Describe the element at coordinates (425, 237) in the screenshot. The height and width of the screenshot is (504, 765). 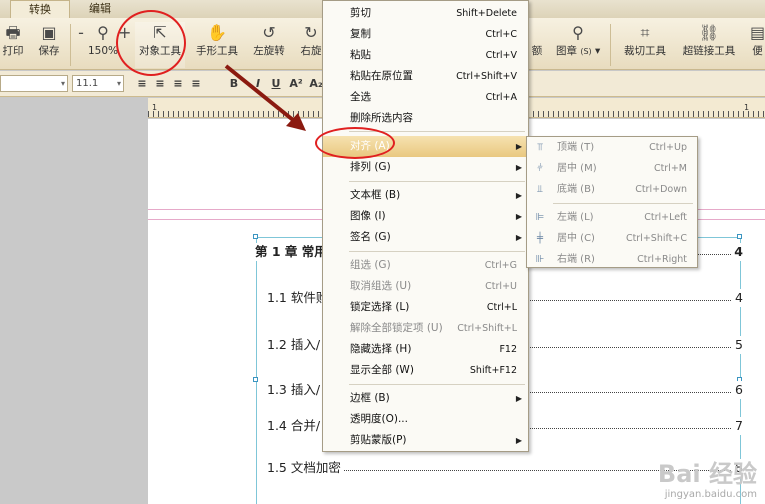
I see `menu-item-signature: 签名 (G) ▶` at that location.